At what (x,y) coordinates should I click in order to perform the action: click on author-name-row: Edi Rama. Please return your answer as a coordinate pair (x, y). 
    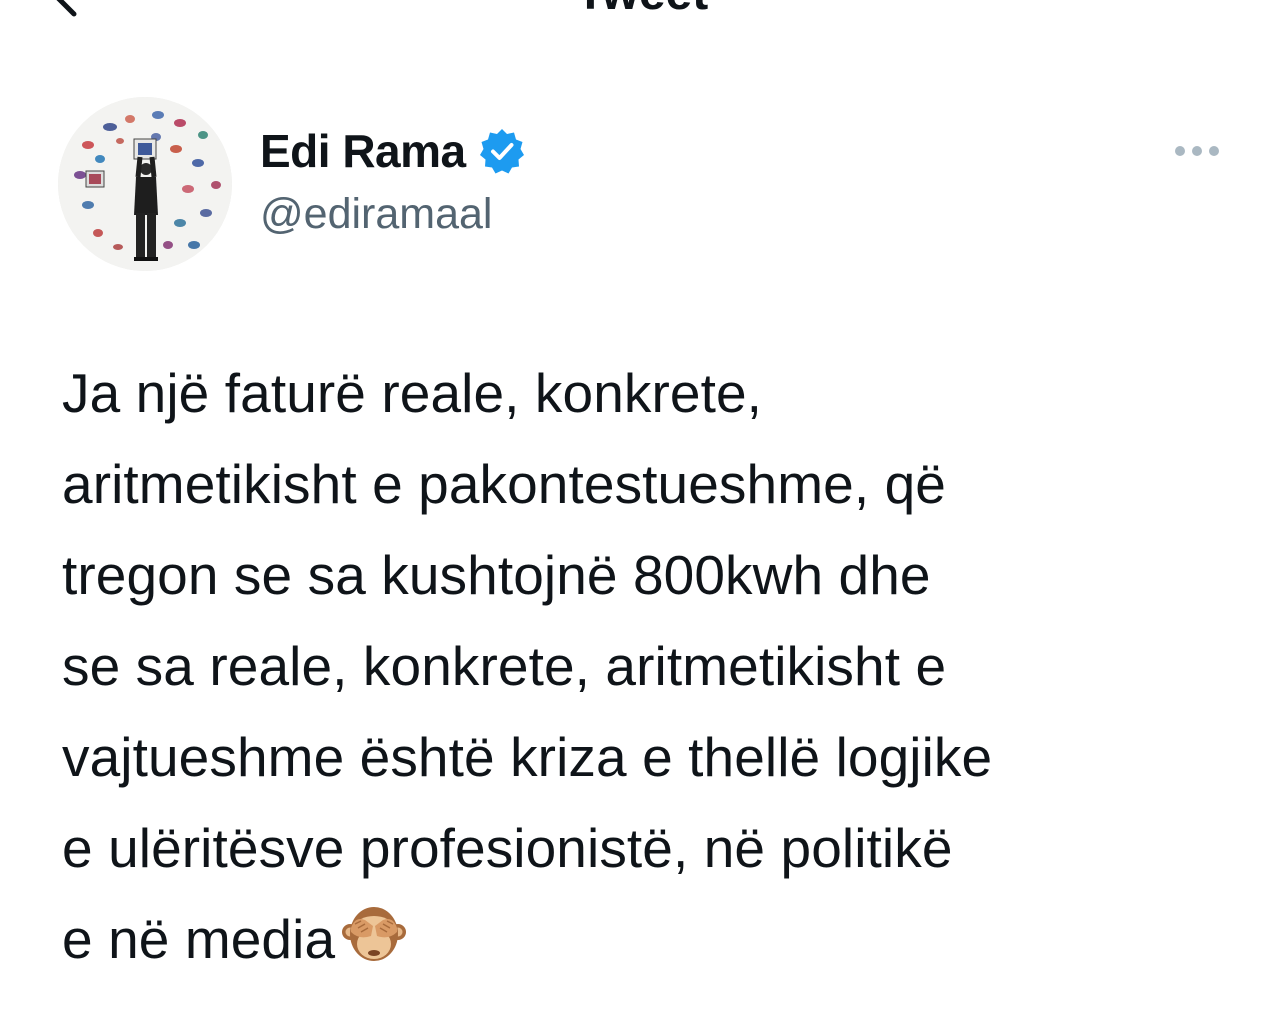
    Looking at the image, I should click on (393, 151).